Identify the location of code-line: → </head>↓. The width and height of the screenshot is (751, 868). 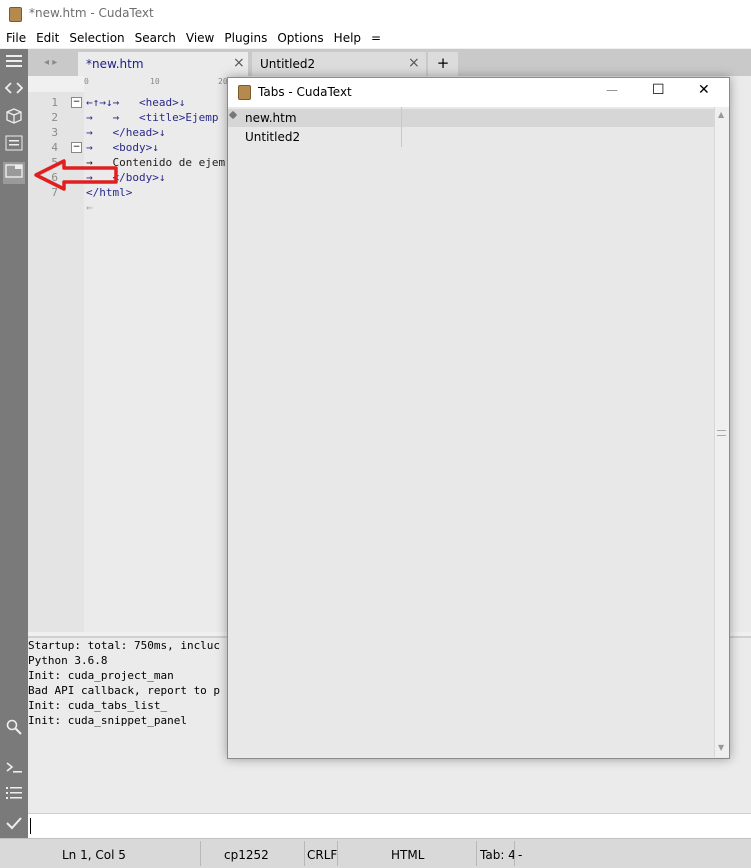
(126, 132).